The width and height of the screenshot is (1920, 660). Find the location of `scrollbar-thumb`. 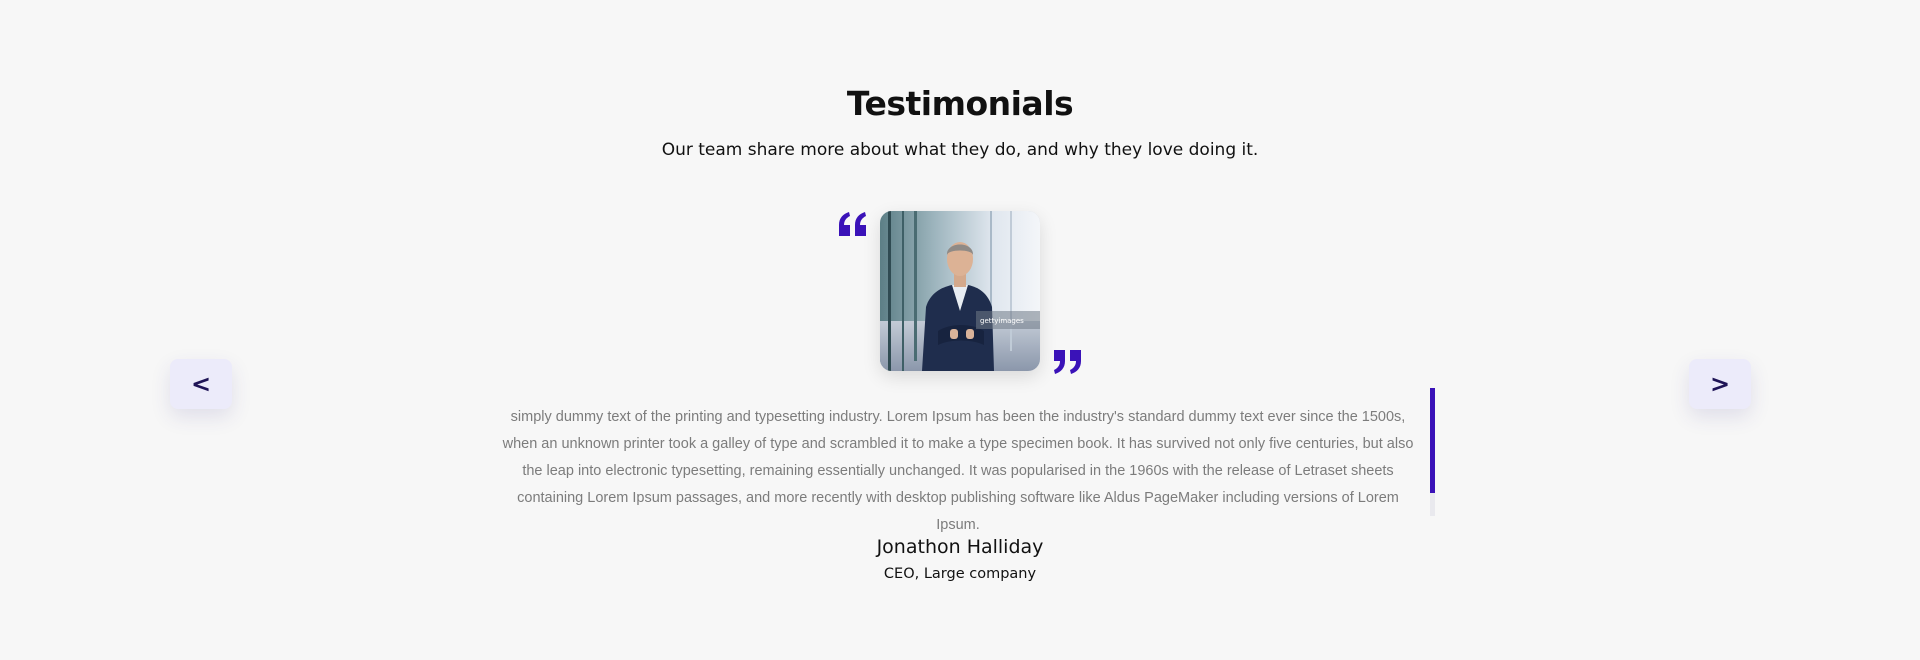

scrollbar-thumb is located at coordinates (1432, 440).